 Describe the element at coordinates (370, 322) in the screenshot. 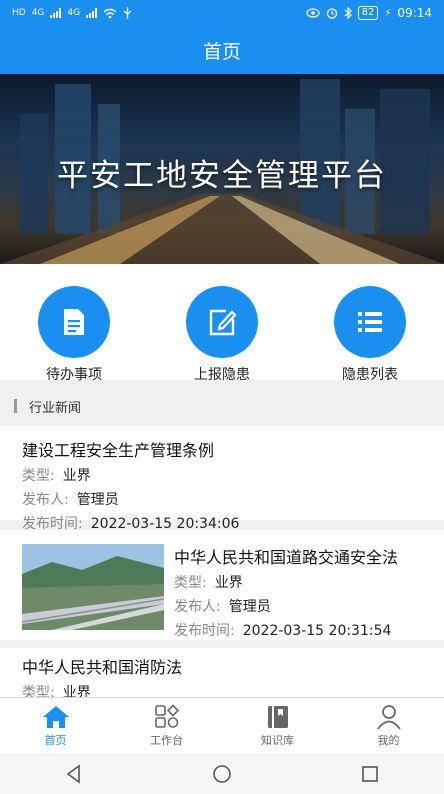

I see `list-icon` at that location.